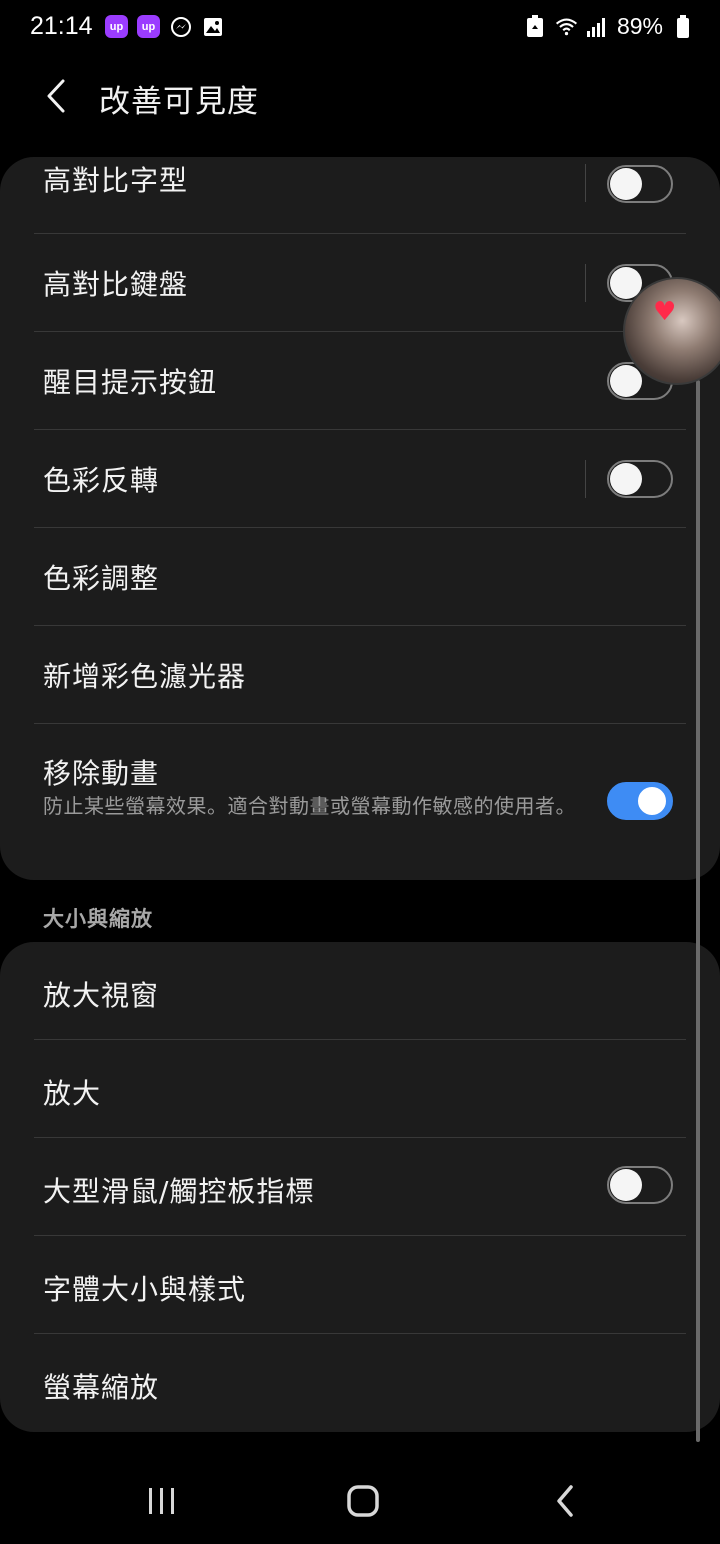  I want to click on status-bar: 21:14 up up 89%, so click(360, 28).